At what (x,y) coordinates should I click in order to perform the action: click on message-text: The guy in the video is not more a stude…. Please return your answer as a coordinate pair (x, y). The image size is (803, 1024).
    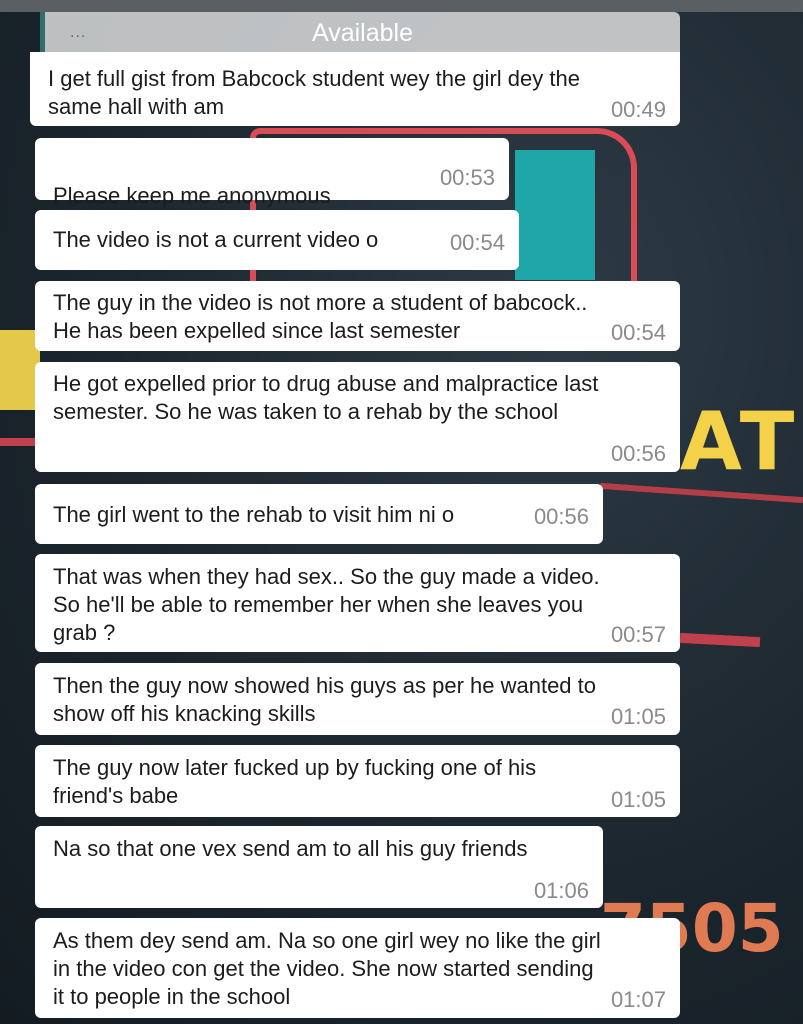
    Looking at the image, I should click on (320, 316).